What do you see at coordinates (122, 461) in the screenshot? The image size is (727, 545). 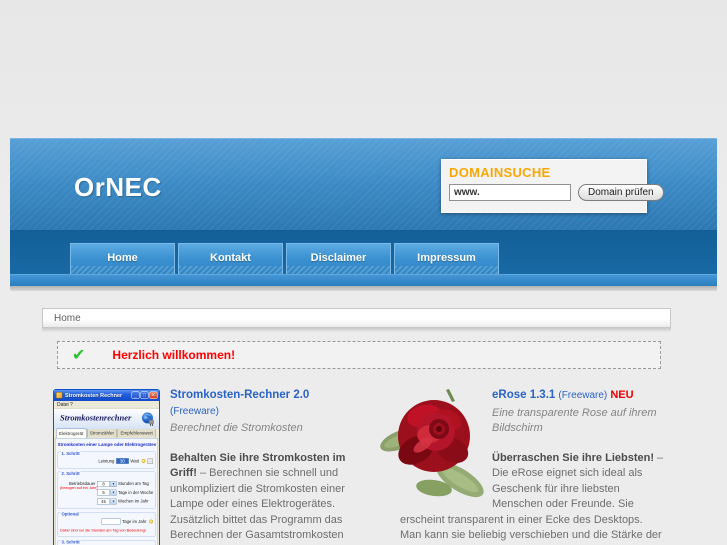 I see `xp-leistung-input: 30` at bounding box center [122, 461].